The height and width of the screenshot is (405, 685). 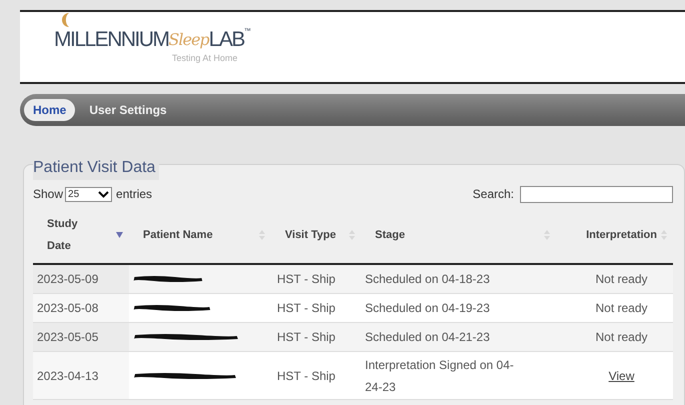 What do you see at coordinates (50, 110) in the screenshot?
I see `nav-tab: Home` at bounding box center [50, 110].